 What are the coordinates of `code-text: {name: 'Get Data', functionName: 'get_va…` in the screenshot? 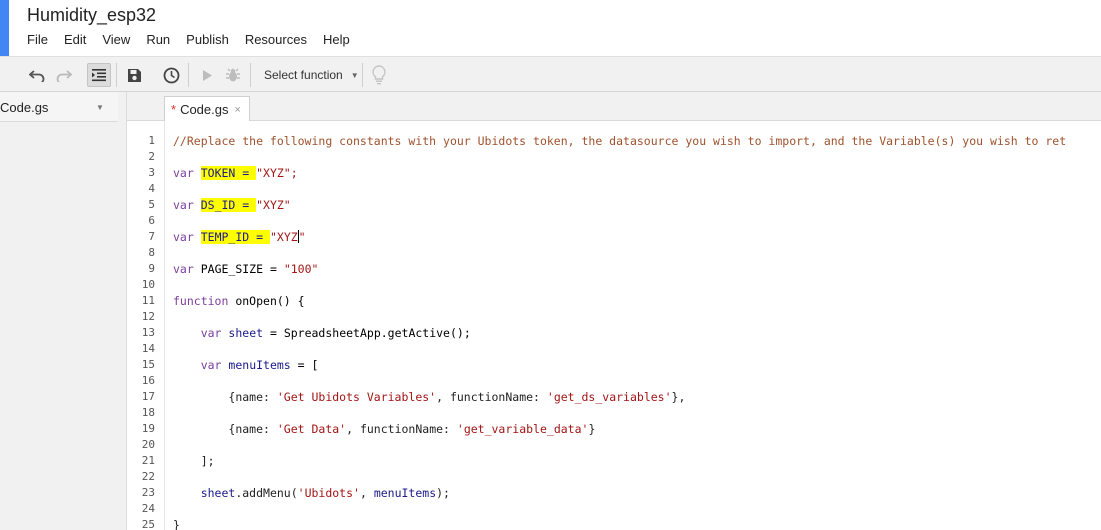 It's located at (384, 429).